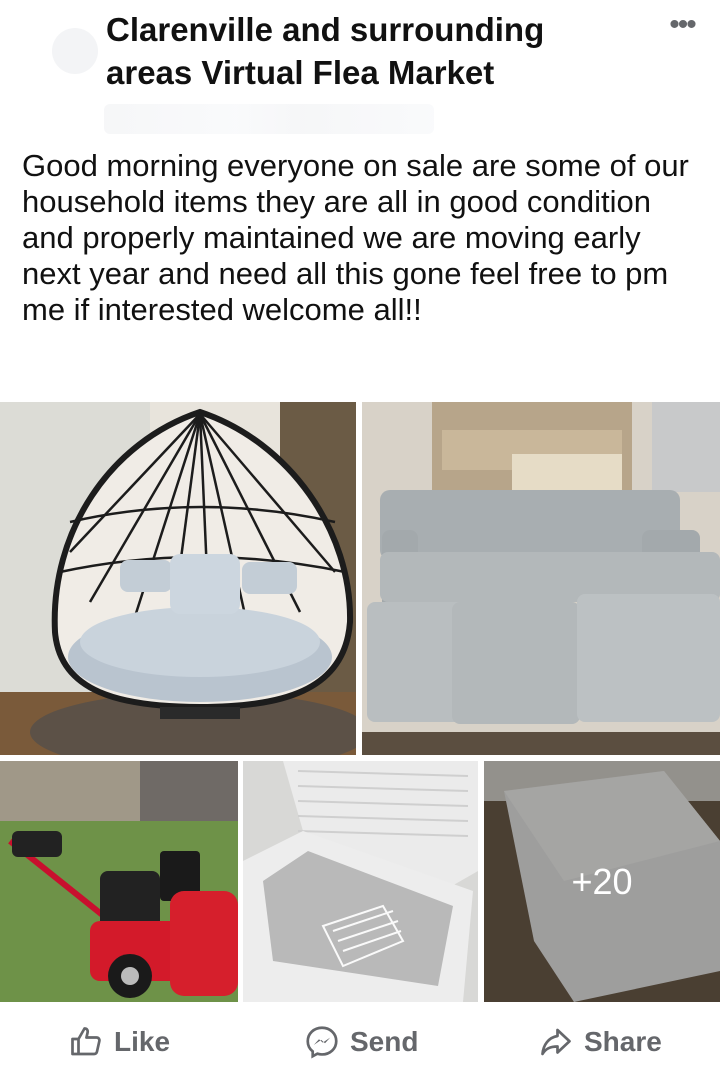  Describe the element at coordinates (682, 28) in the screenshot. I see `more-options-icon: •••` at that location.